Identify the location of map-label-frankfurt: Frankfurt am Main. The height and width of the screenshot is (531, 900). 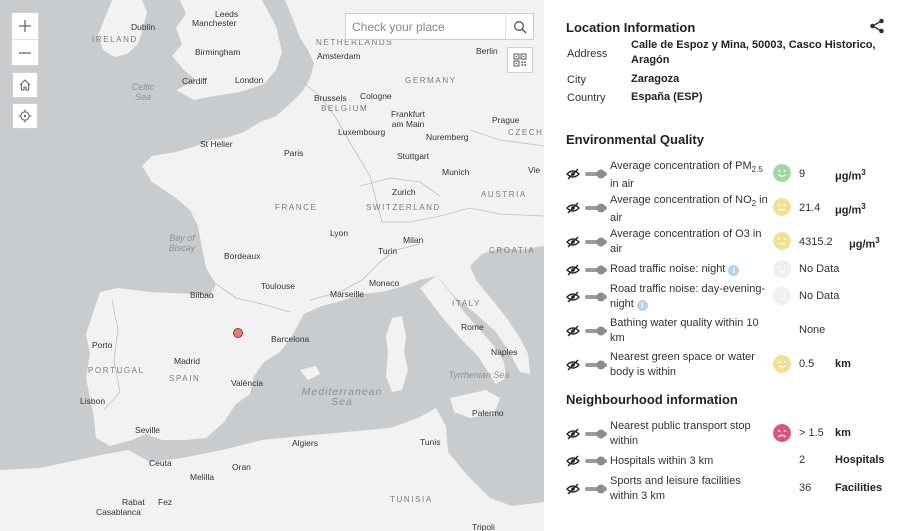
(407, 119).